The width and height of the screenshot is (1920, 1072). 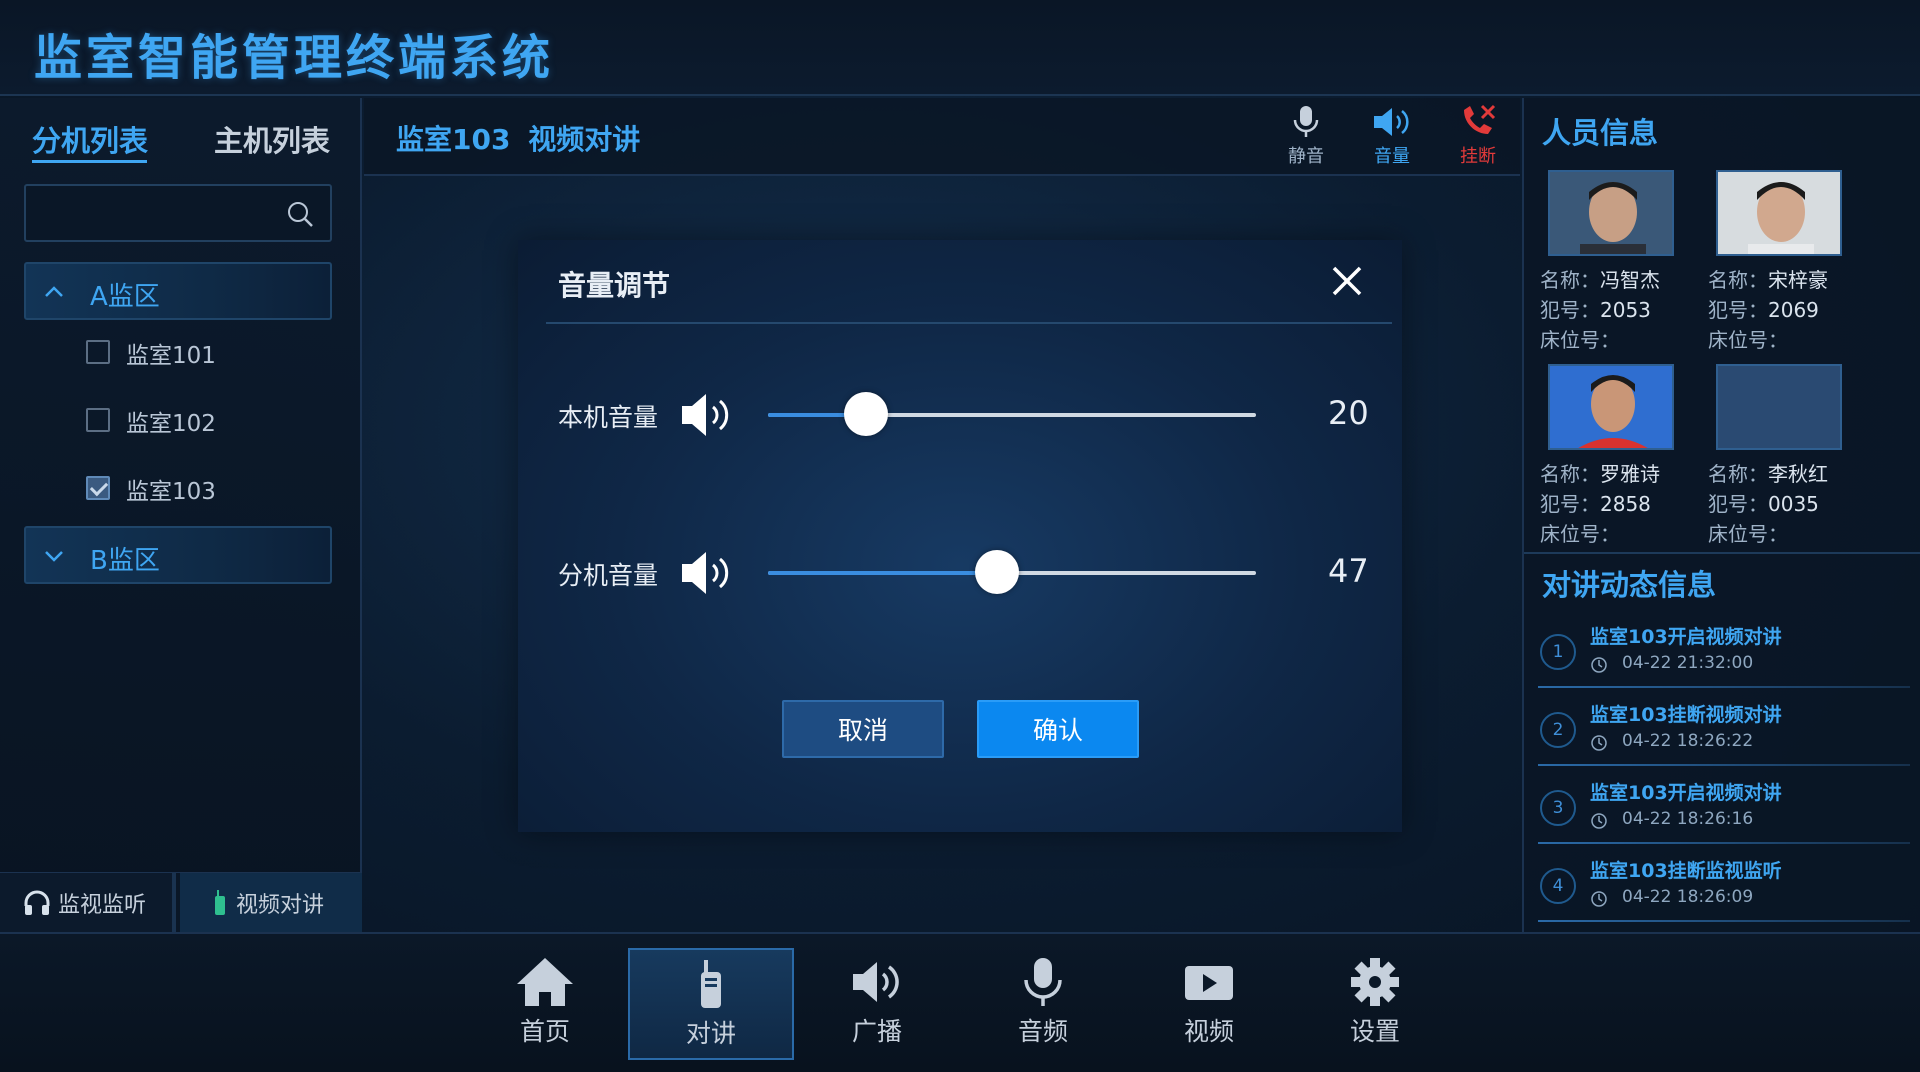 I want to click on nav-audio-label: 音频, so click(x=1042, y=1031).